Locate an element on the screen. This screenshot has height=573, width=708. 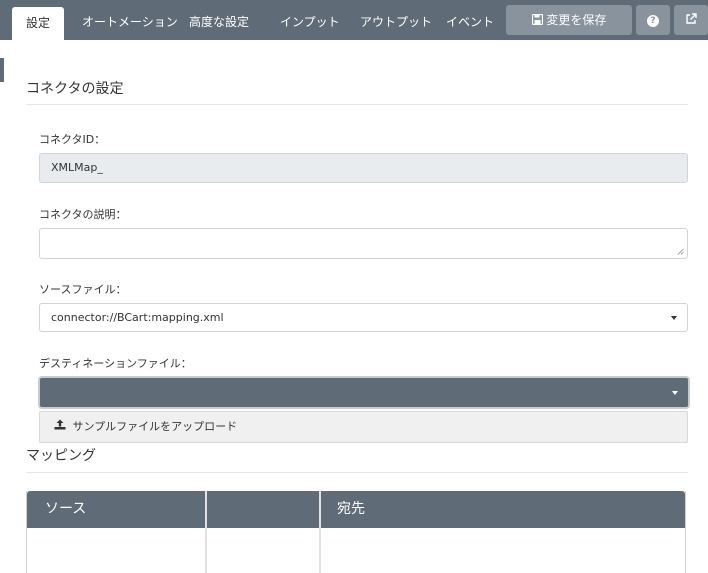
save-changes-label: 変更を保存 is located at coordinates (576, 20).